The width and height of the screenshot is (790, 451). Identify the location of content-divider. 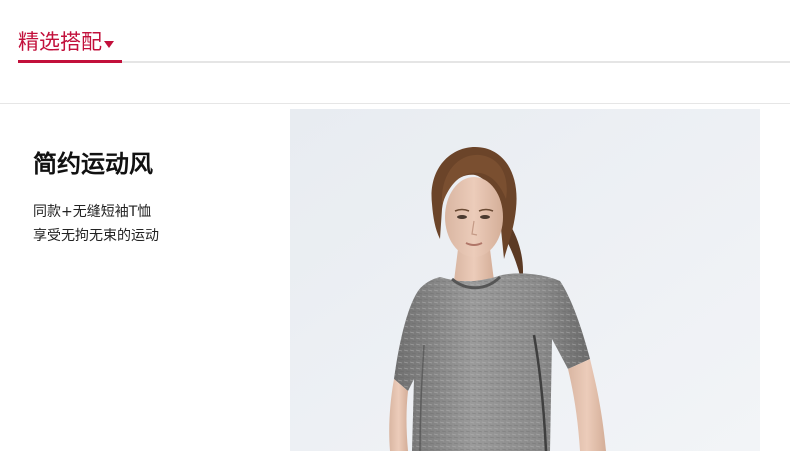
(395, 103).